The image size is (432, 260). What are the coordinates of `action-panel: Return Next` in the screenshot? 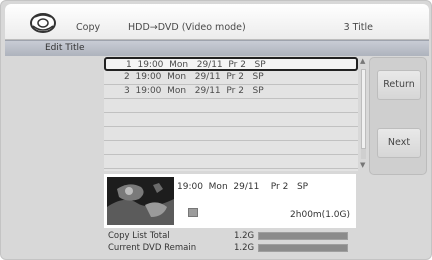 It's located at (398, 116).